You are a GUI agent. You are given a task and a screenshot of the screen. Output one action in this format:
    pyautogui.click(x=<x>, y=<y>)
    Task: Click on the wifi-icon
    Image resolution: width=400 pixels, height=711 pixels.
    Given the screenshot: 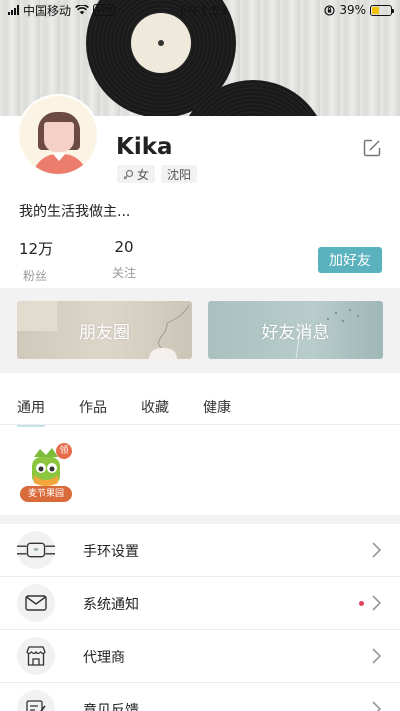 What is the action you would take?
    pyautogui.click(x=82, y=10)
    